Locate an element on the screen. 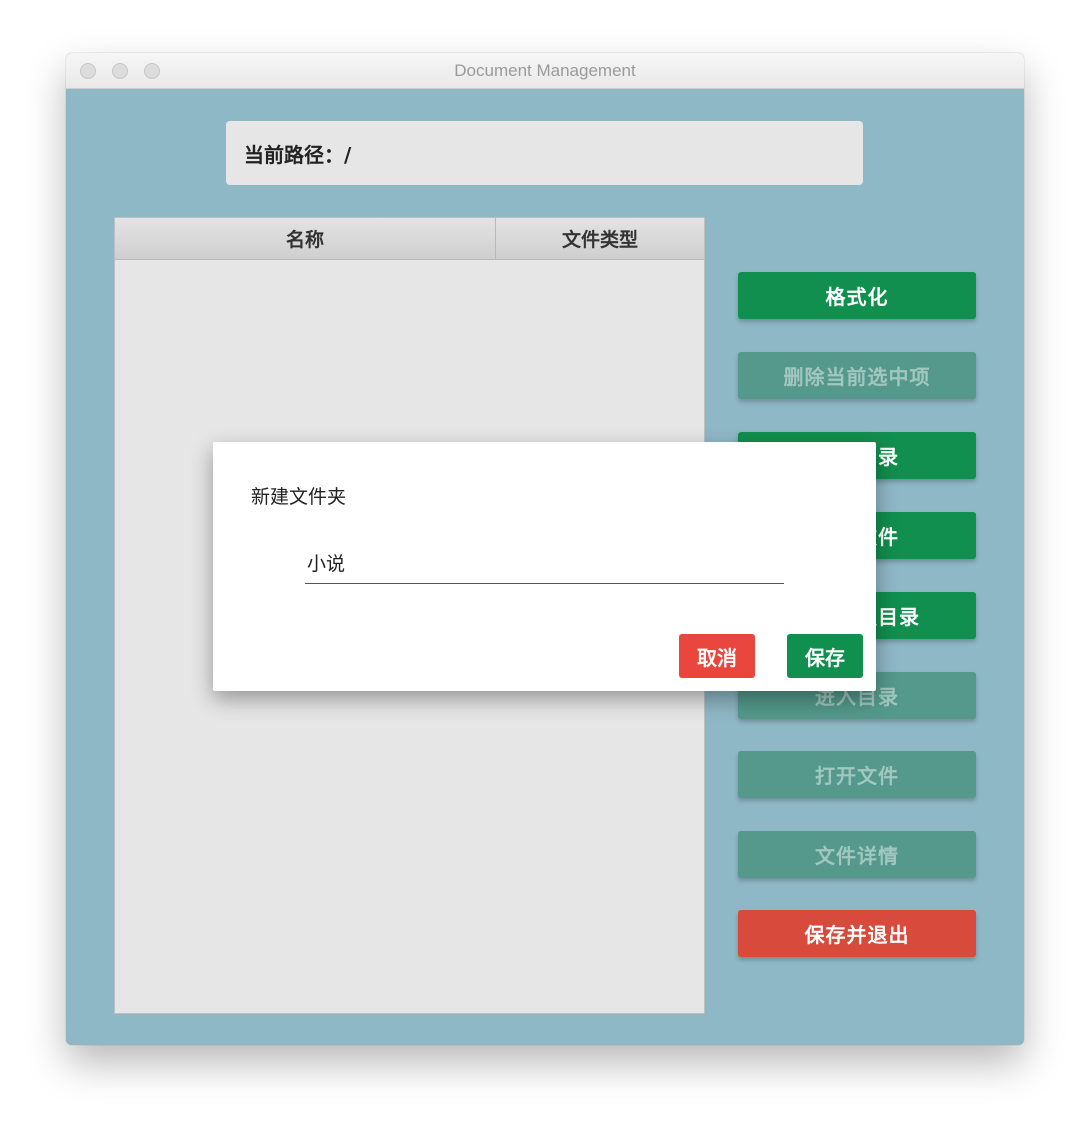  current-path: 当前路径：/ is located at coordinates (544, 153).